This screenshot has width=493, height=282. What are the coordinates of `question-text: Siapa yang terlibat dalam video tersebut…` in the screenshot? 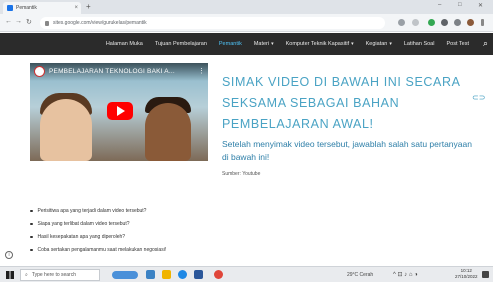 It's located at (83, 224).